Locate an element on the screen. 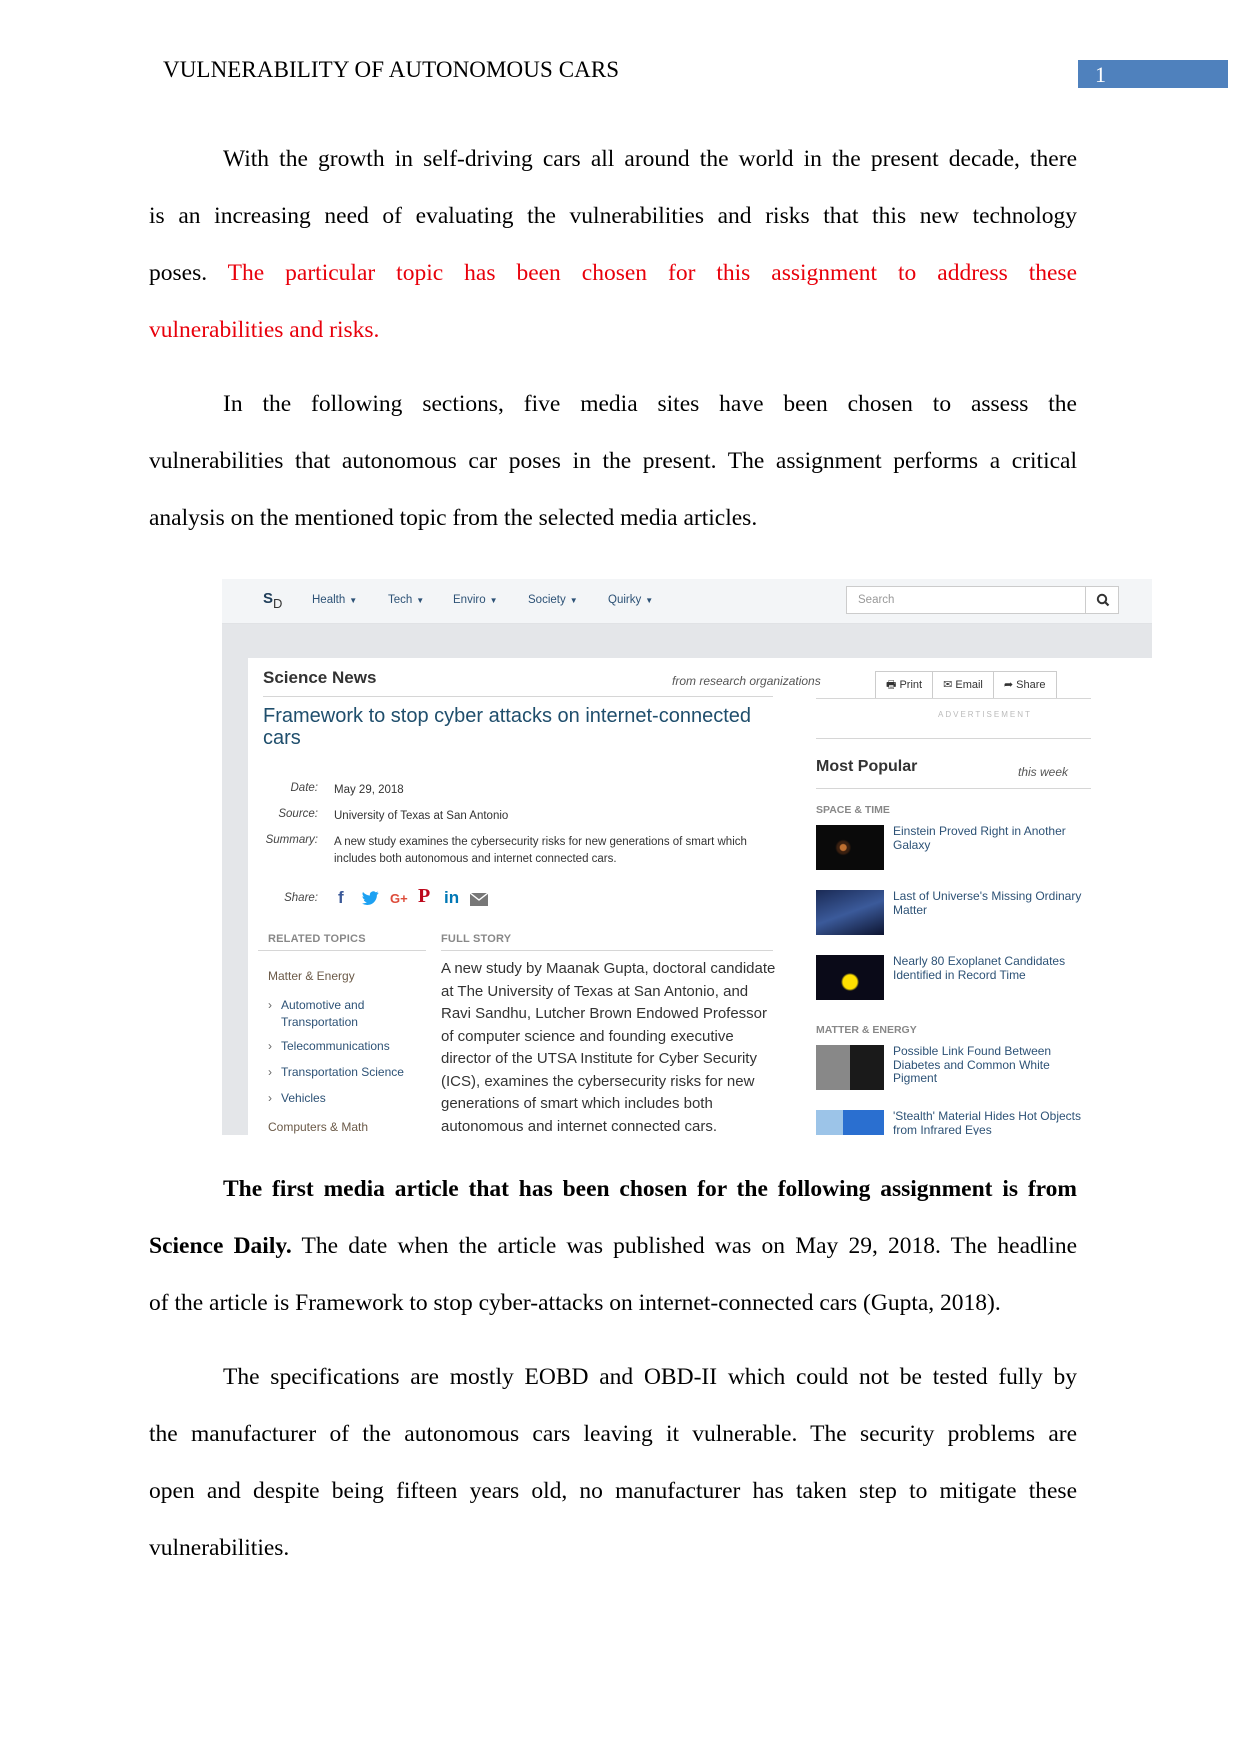  nav-health: Health ▼ is located at coordinates (334, 600).